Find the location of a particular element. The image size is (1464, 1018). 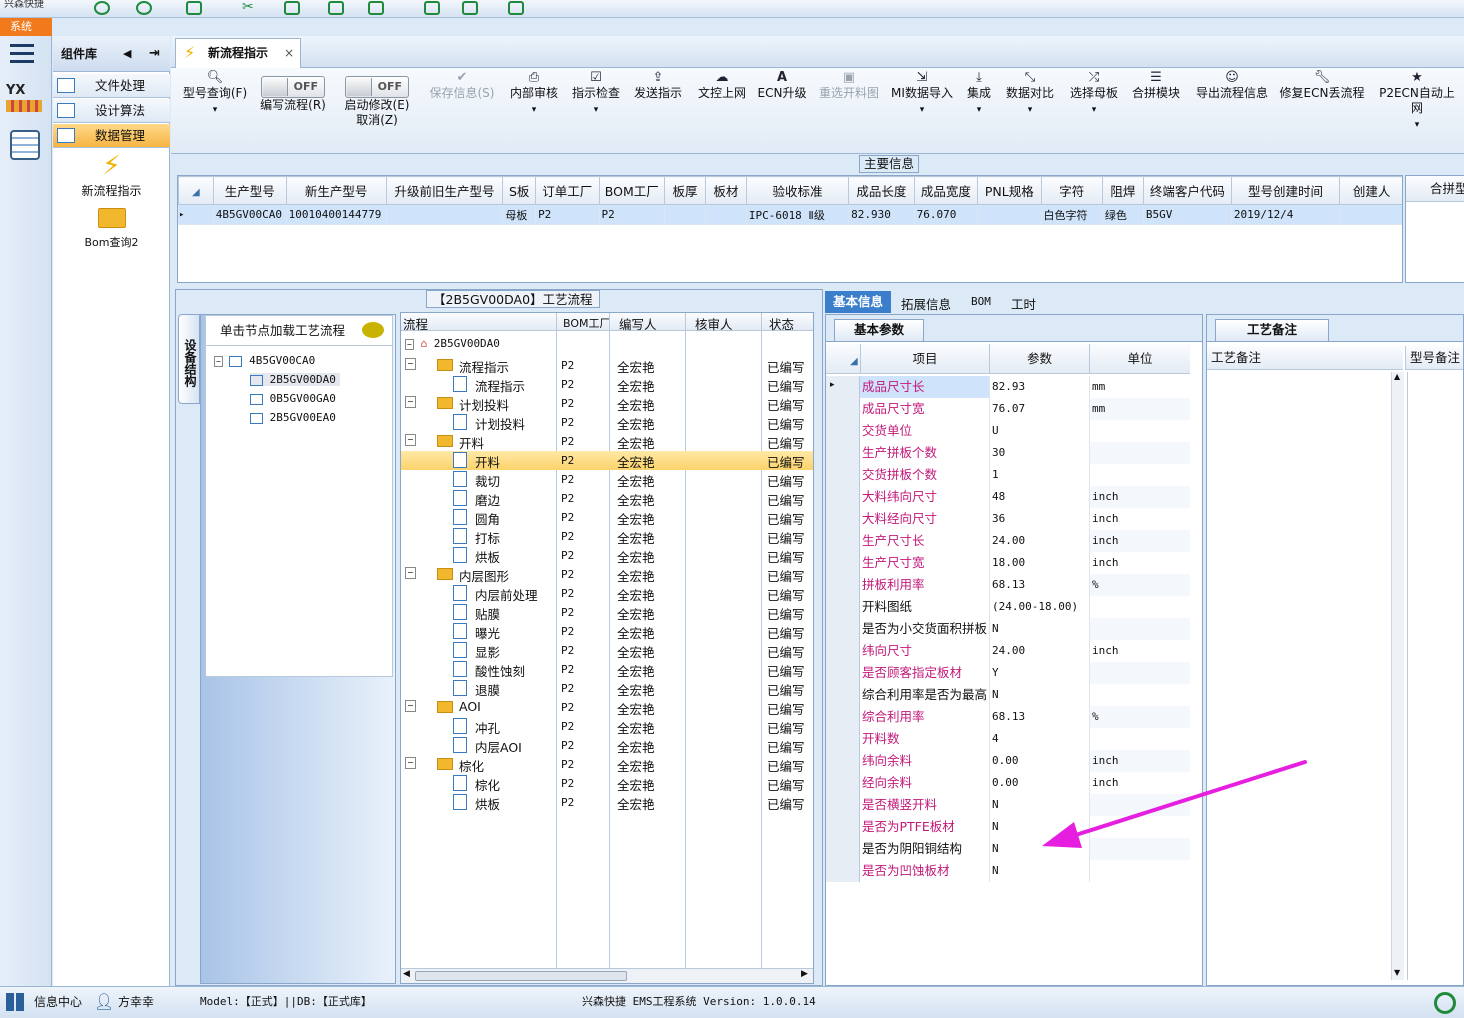

process-row: 棕化 P2 全宏艳 已编写 is located at coordinates (607, 783).